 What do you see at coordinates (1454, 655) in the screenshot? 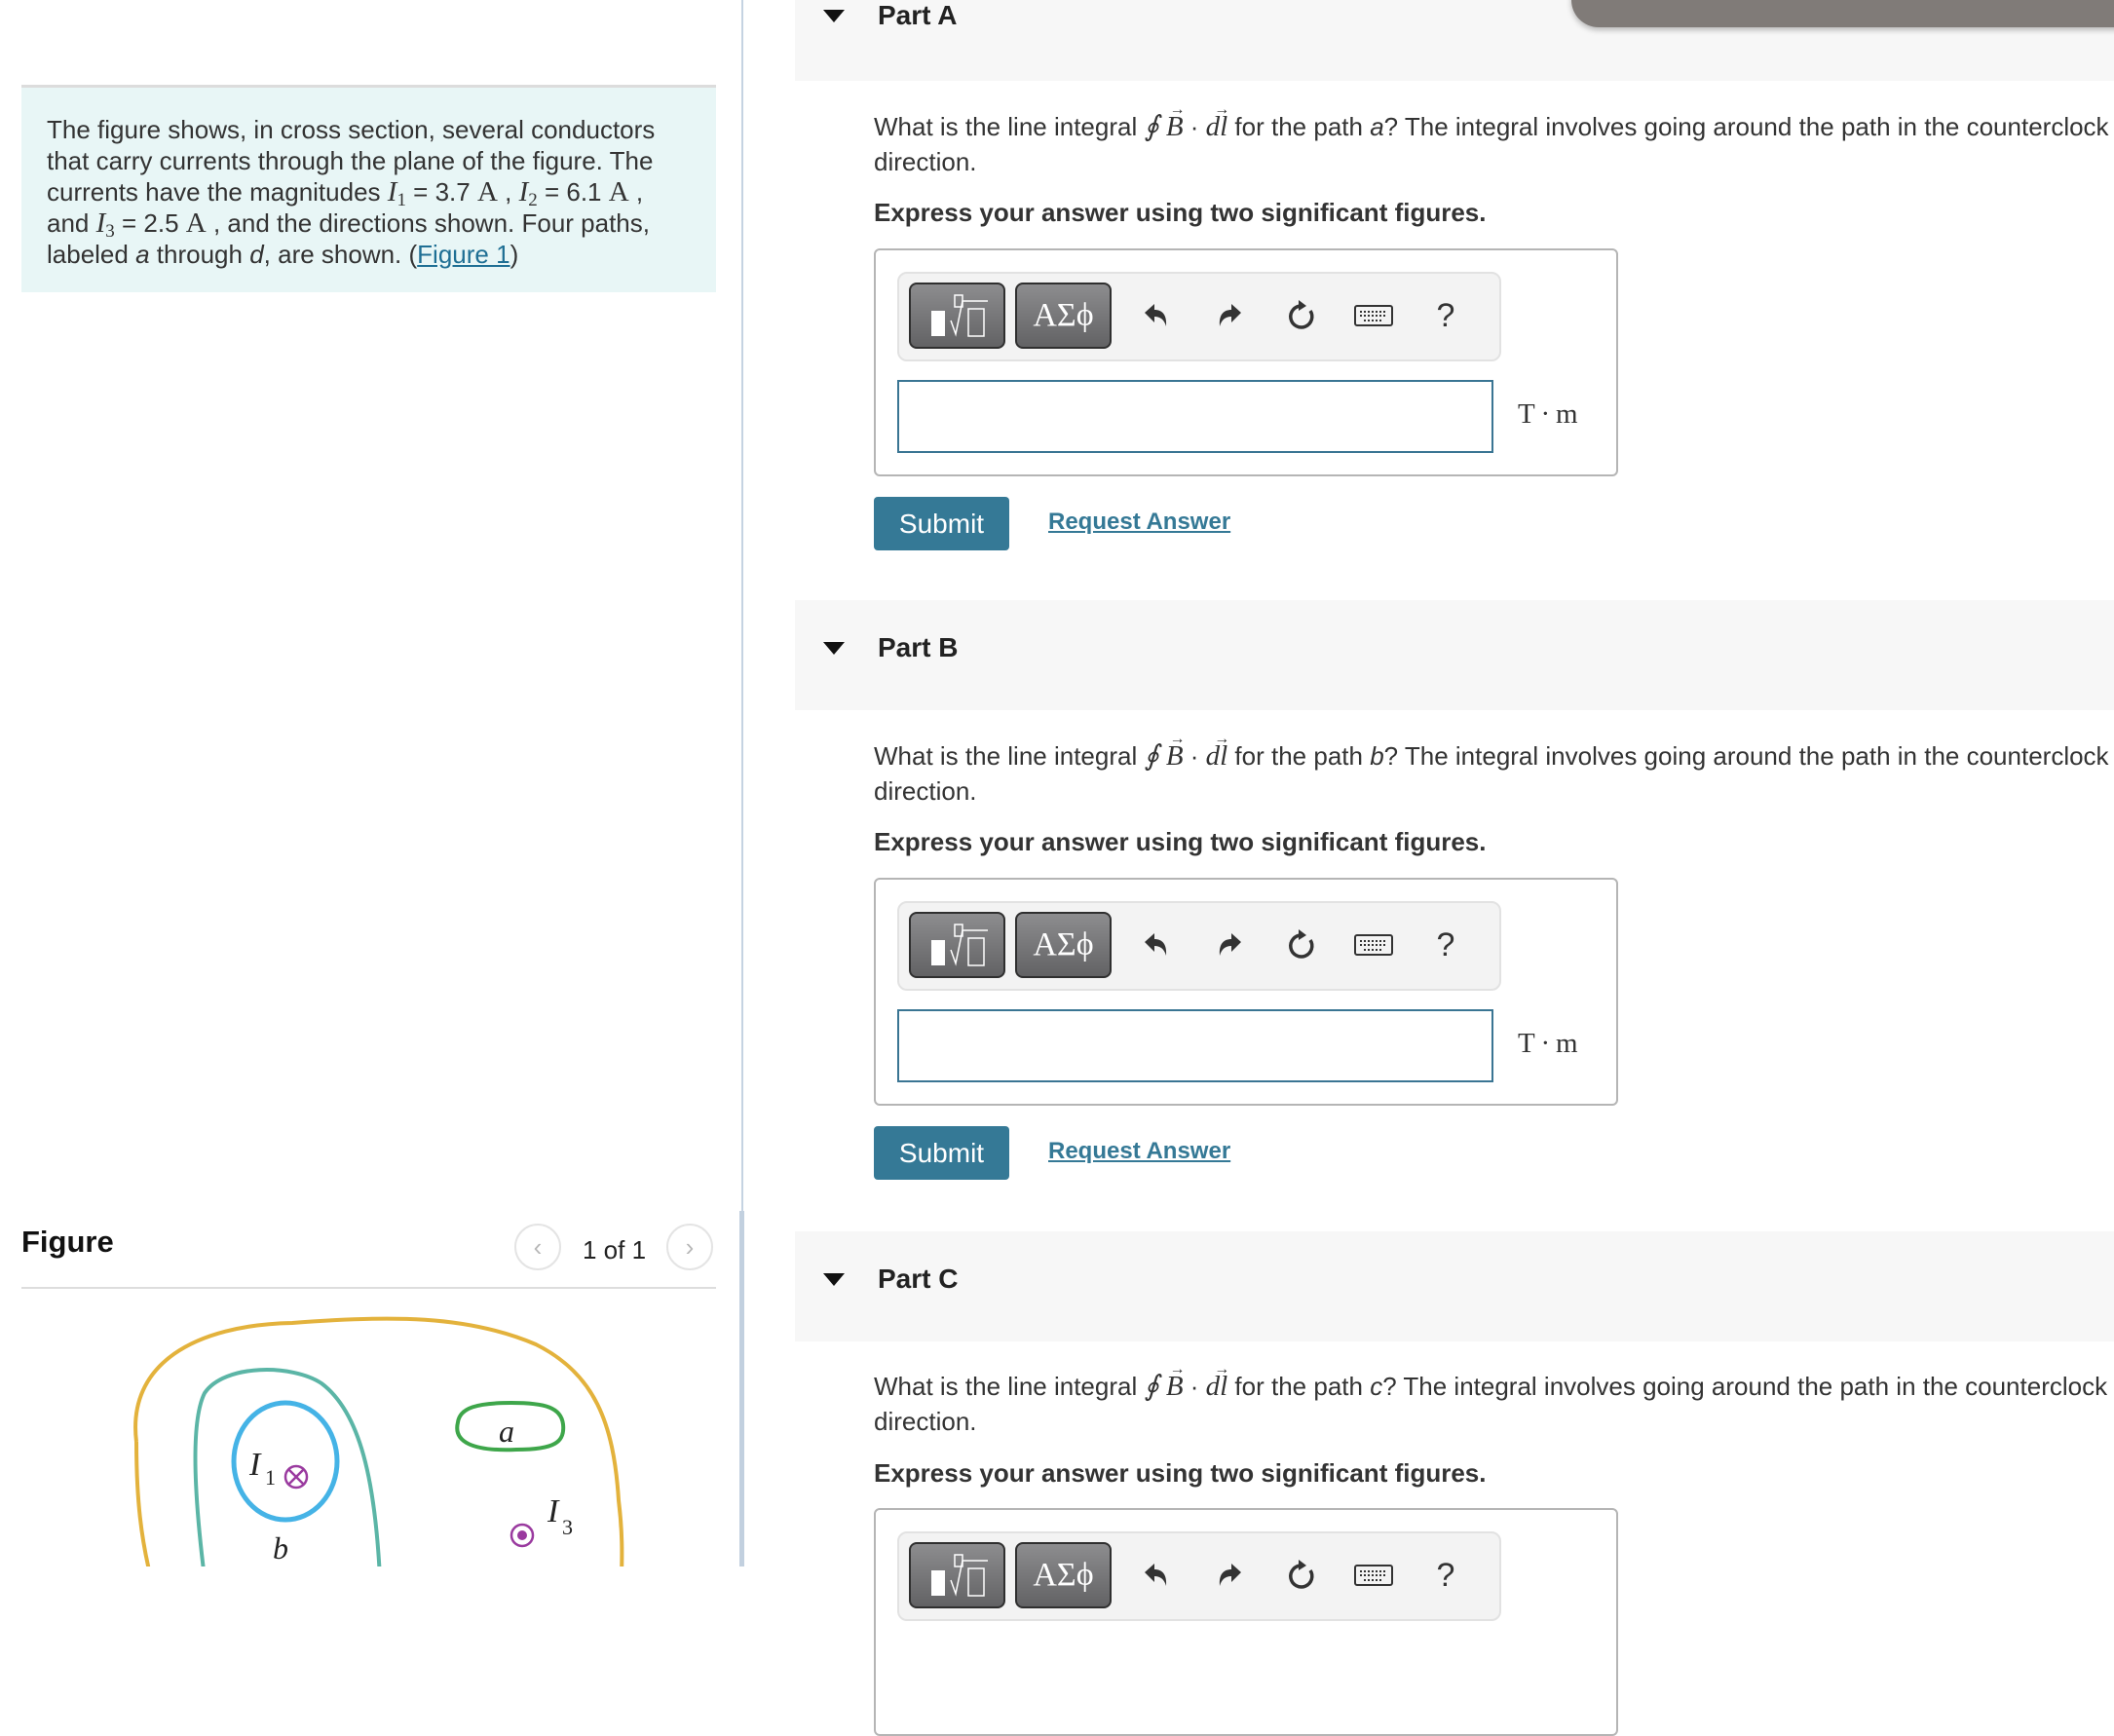
I see `part-b-header: Part B` at bounding box center [1454, 655].